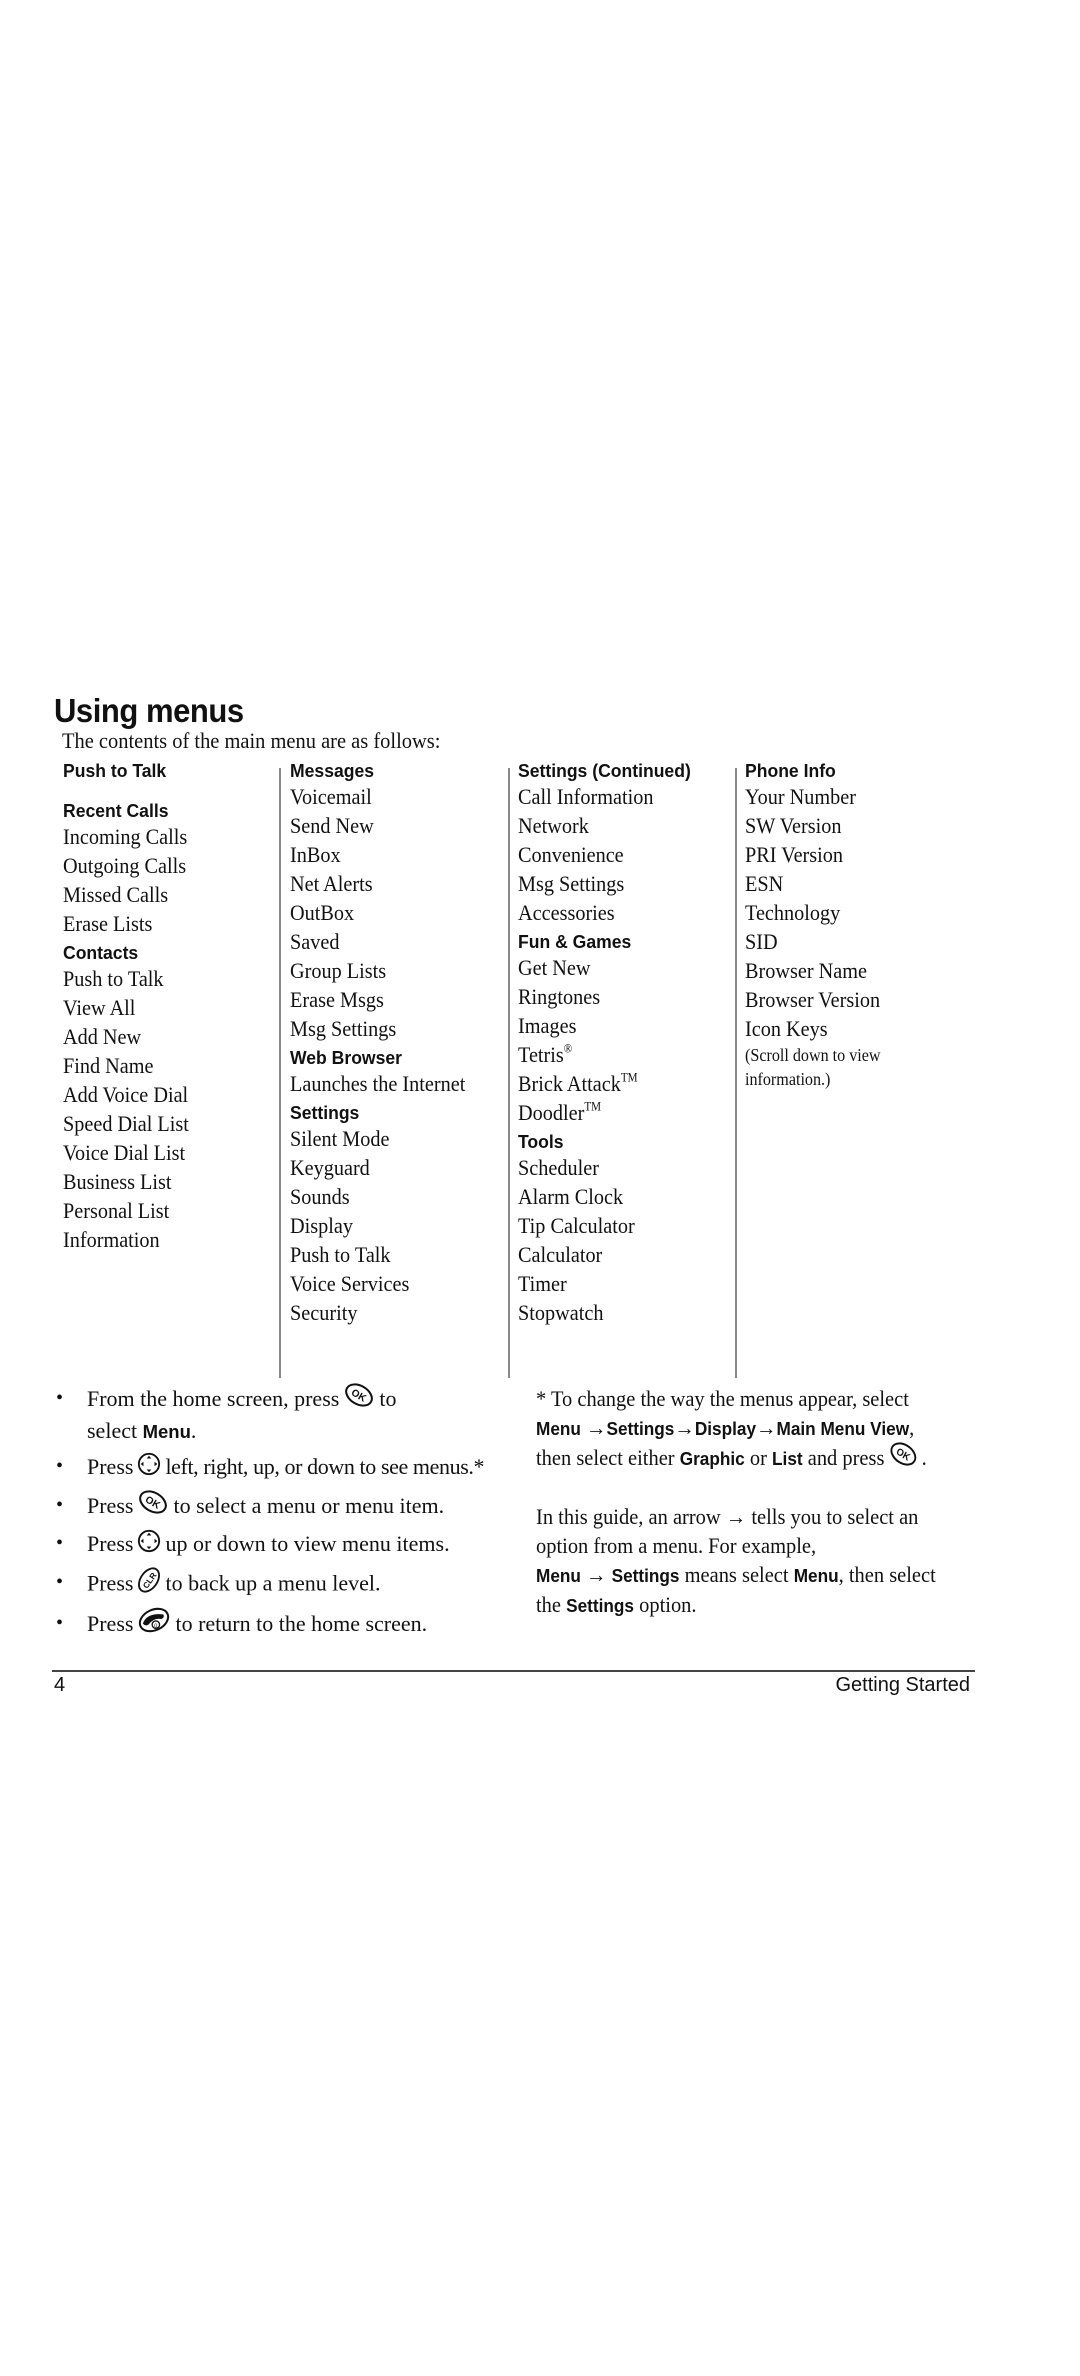  What do you see at coordinates (332, 770) in the screenshot?
I see `menu-heading: Messages` at bounding box center [332, 770].